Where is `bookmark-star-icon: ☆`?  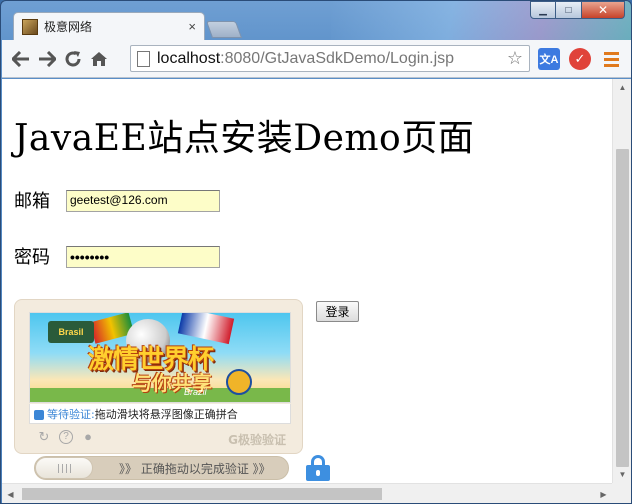 bookmark-star-icon: ☆ is located at coordinates (515, 58).